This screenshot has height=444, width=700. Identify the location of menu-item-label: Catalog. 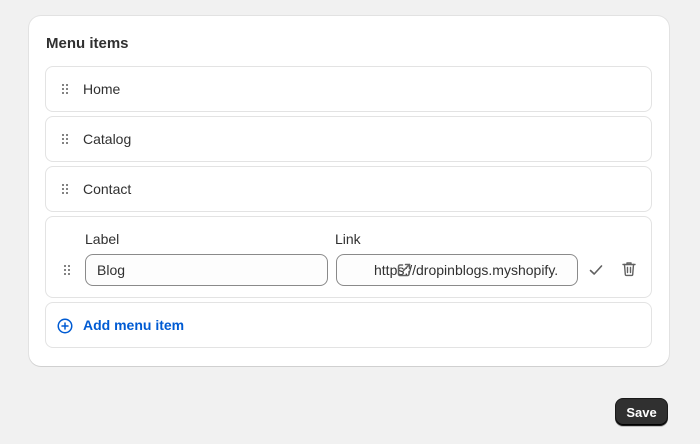
(107, 139).